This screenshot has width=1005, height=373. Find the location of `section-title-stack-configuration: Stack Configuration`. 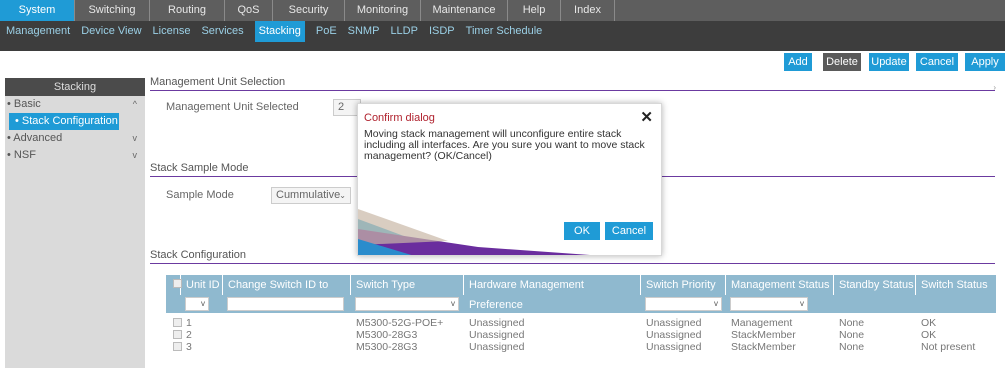

section-title-stack-configuration: Stack Configuration is located at coordinates (198, 255).